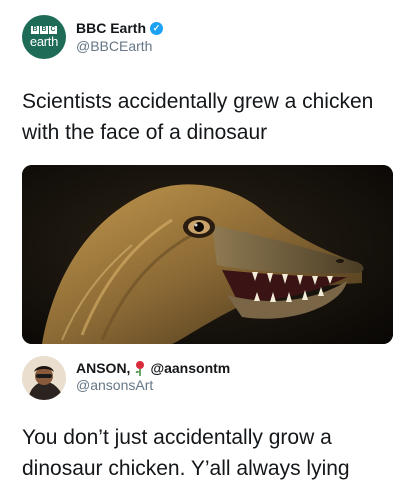  What do you see at coordinates (157, 28) in the screenshot?
I see `verified-badge-icon: ✓` at bounding box center [157, 28].